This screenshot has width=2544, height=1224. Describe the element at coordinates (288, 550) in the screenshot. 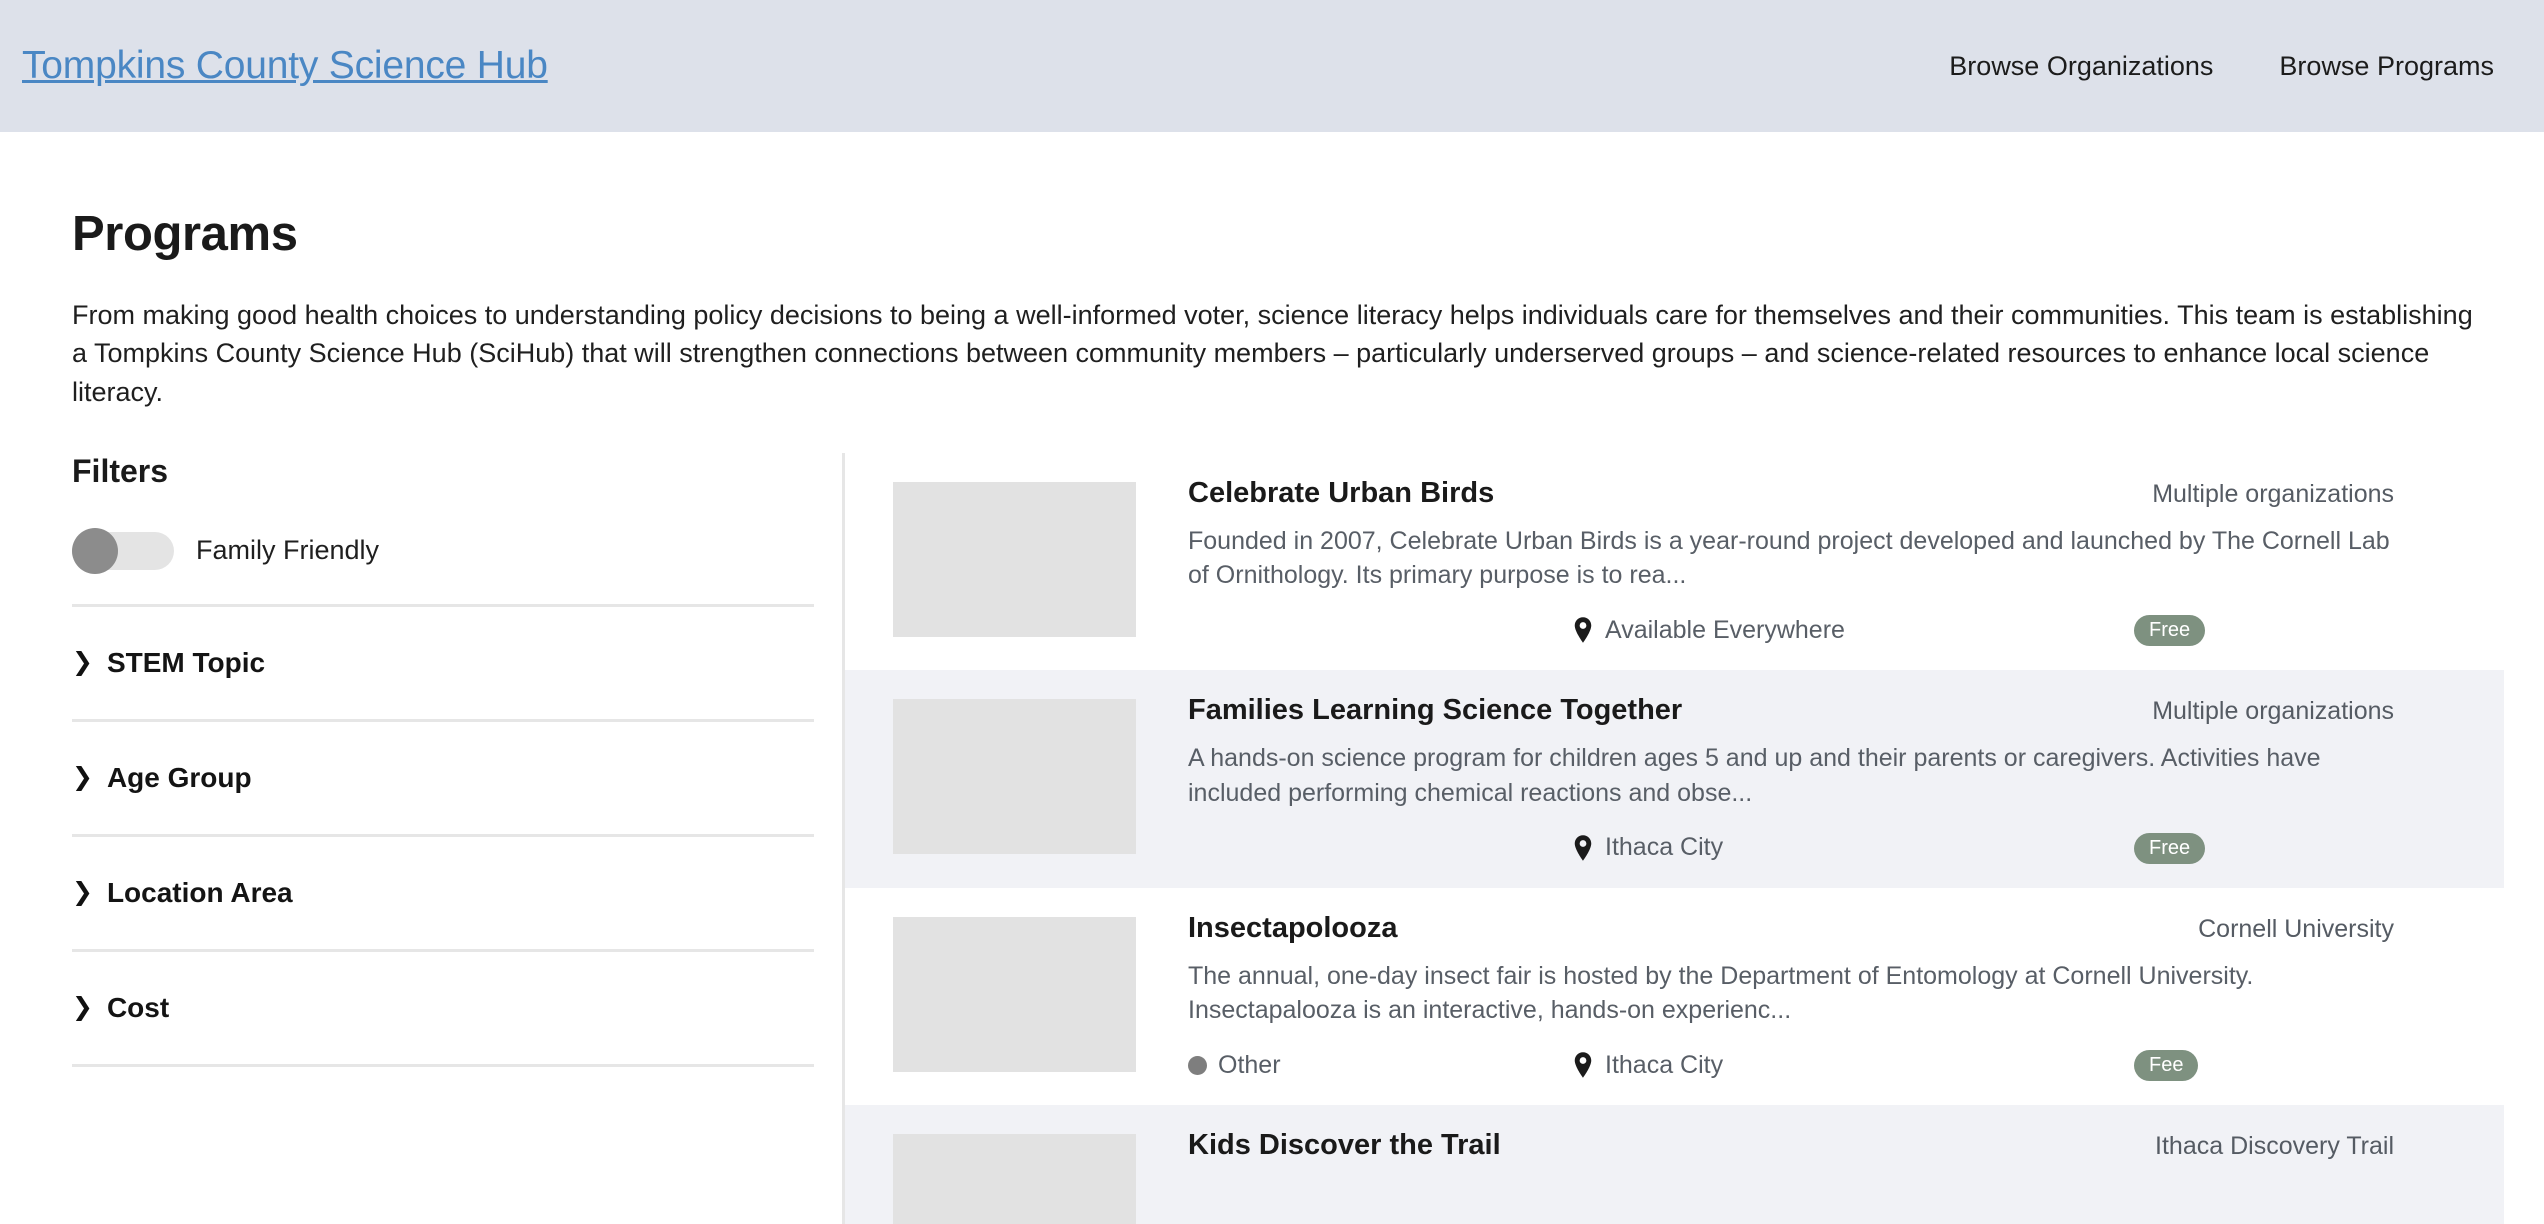

I see `family-friendly-label: Family Friendly` at that location.